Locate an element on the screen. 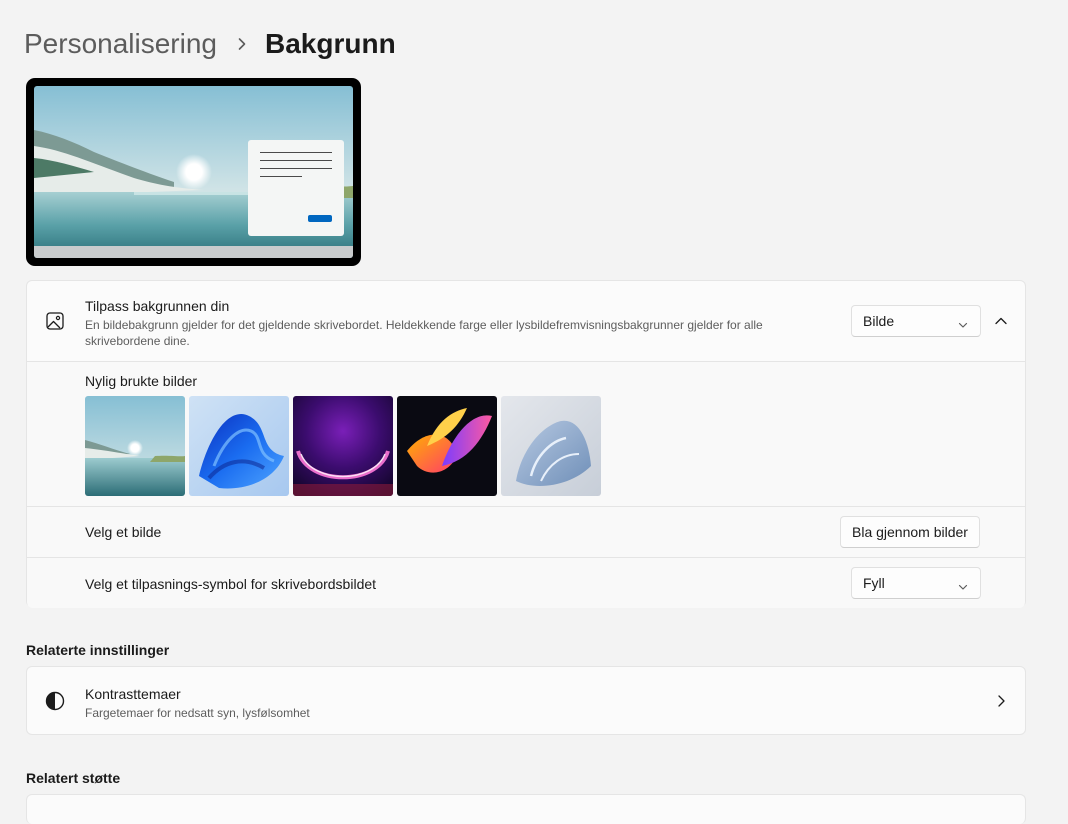 The width and height of the screenshot is (1068, 824). chevron-up-icon is located at coordinates (1001, 321).